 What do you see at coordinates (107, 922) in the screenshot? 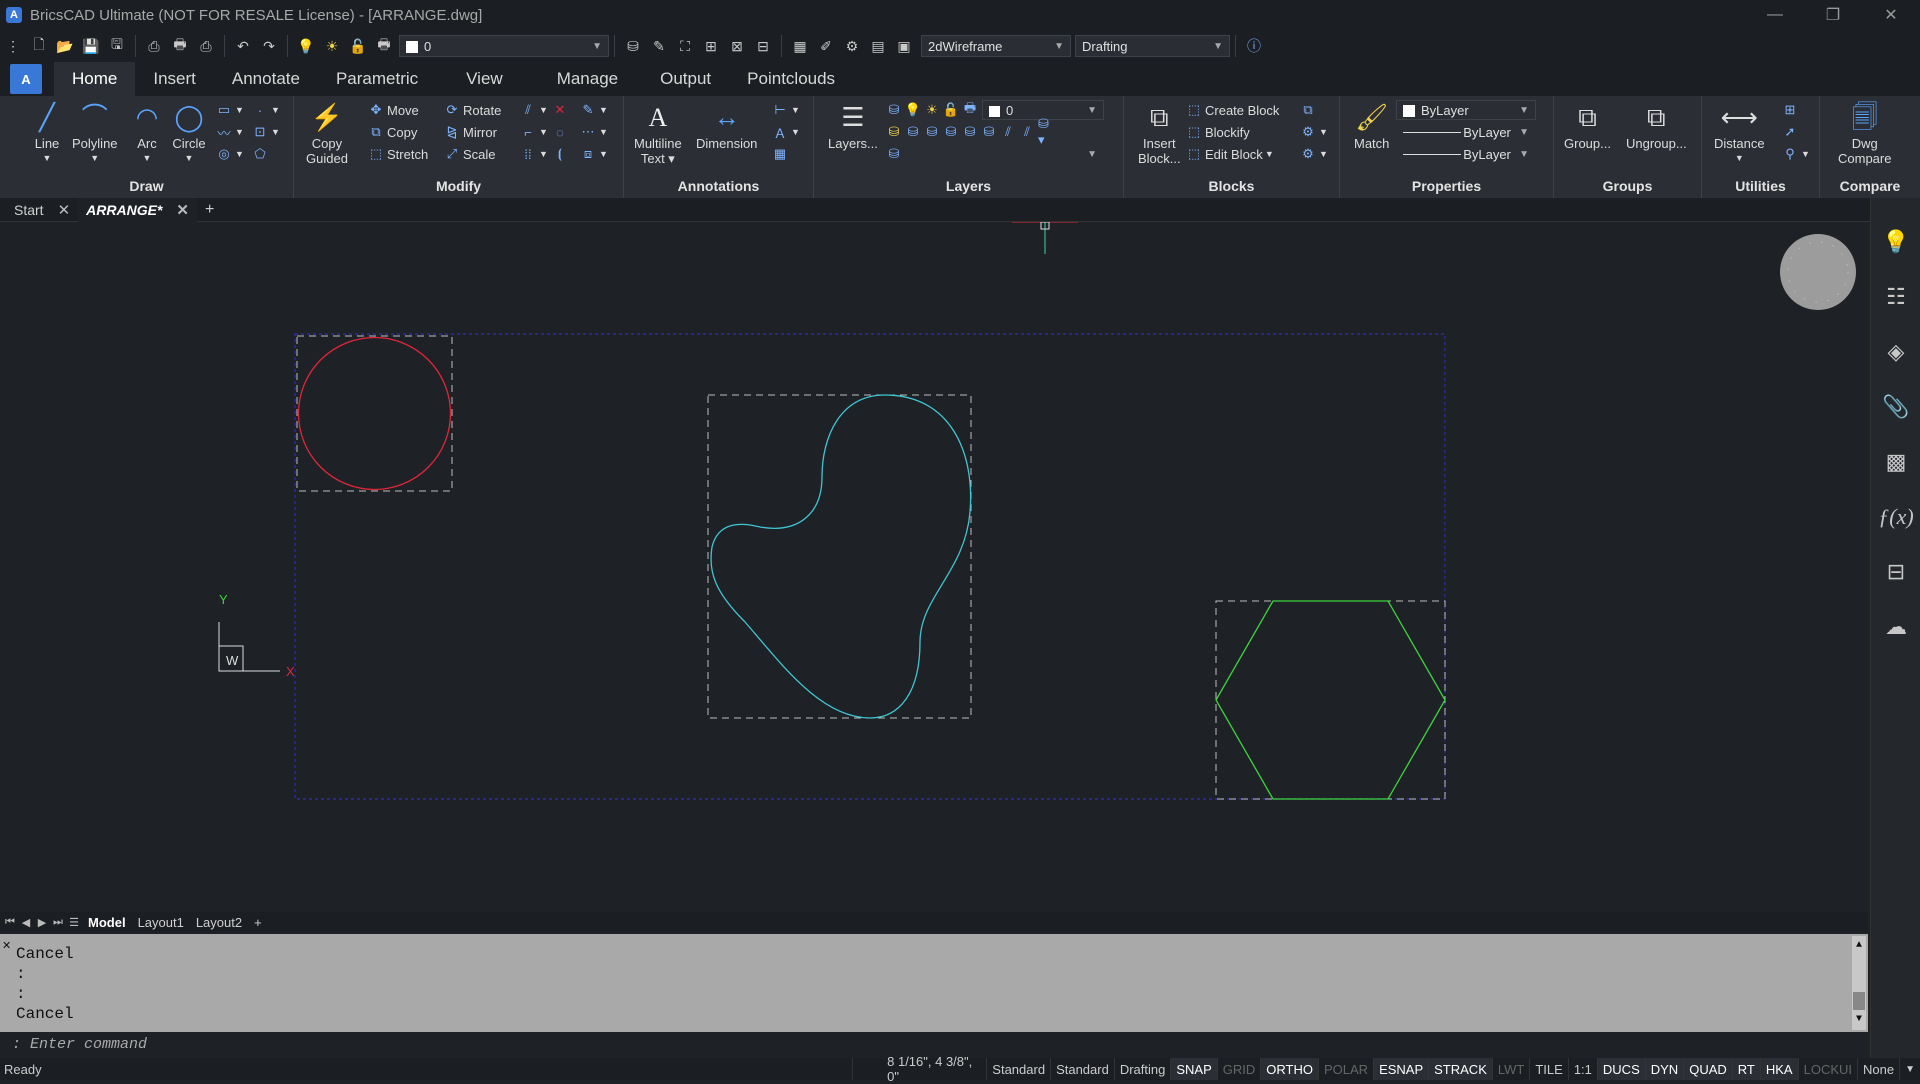
I see `layout-tab-model: Model` at bounding box center [107, 922].